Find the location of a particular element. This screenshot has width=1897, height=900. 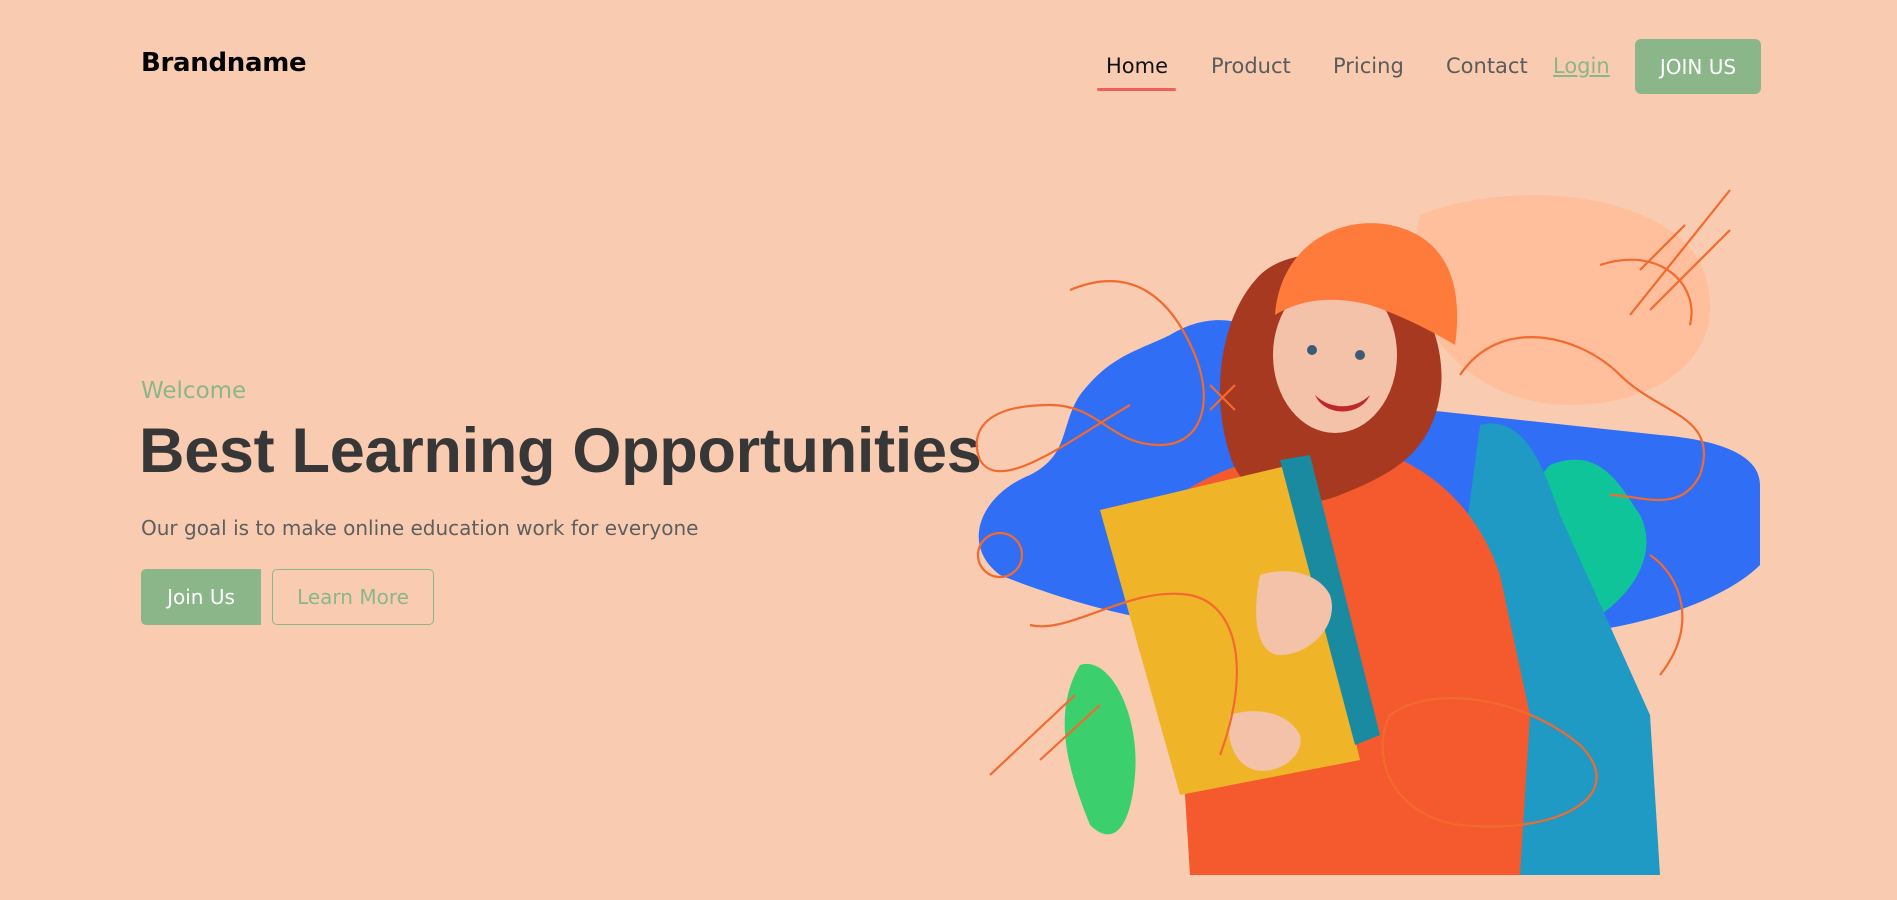

nav-product: Product is located at coordinates (1251, 66).